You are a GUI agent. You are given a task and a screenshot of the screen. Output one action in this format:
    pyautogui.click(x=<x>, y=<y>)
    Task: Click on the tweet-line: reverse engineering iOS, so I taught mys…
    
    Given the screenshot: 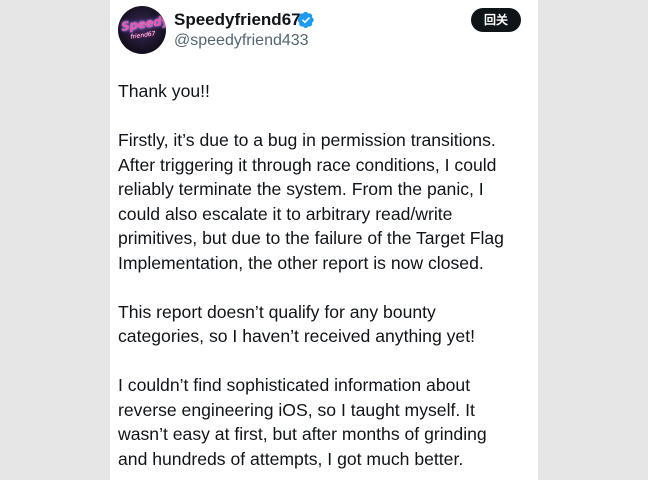 What is the action you would take?
    pyautogui.click(x=296, y=409)
    